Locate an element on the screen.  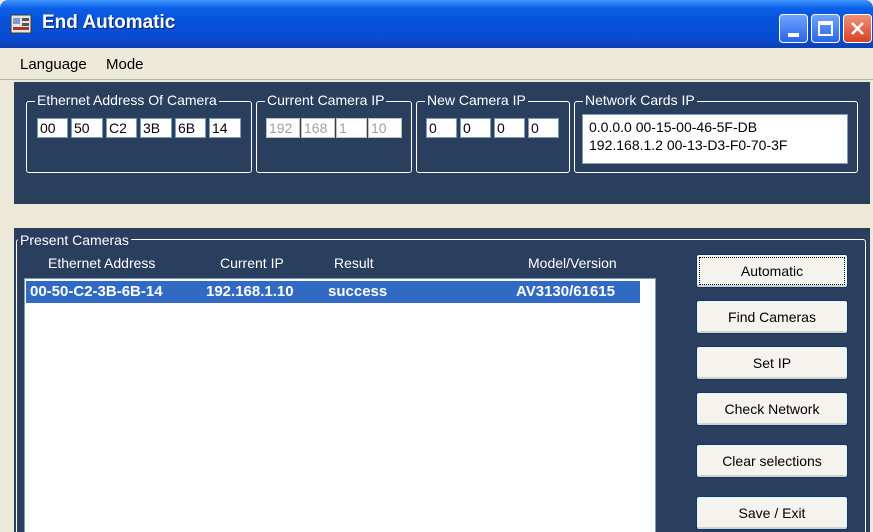
current-ip-octet-1: 192 is located at coordinates (283, 128).